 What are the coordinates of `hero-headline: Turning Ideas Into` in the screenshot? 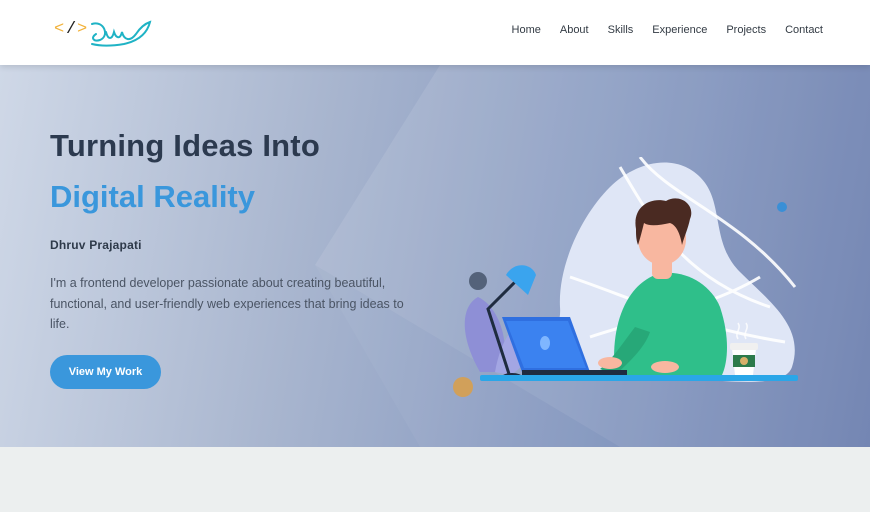 It's located at (185, 145).